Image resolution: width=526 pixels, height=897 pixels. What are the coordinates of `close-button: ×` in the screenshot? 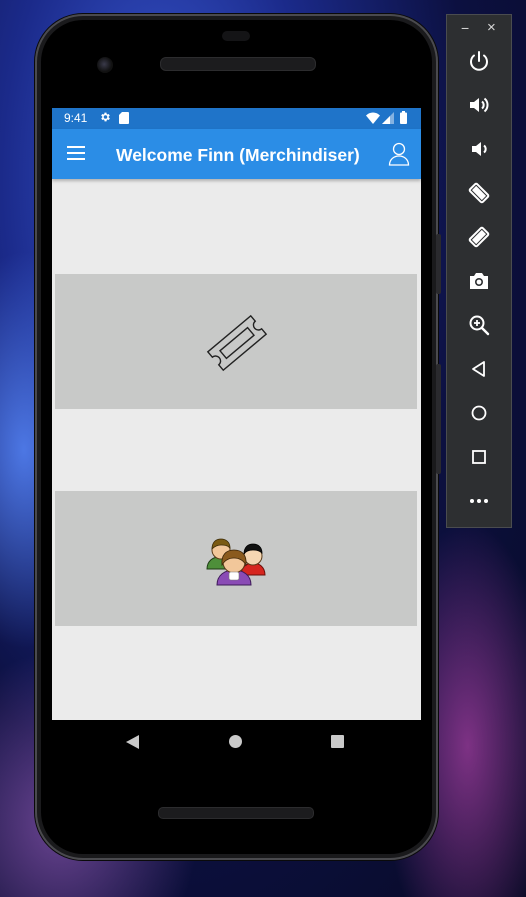 It's located at (491, 27).